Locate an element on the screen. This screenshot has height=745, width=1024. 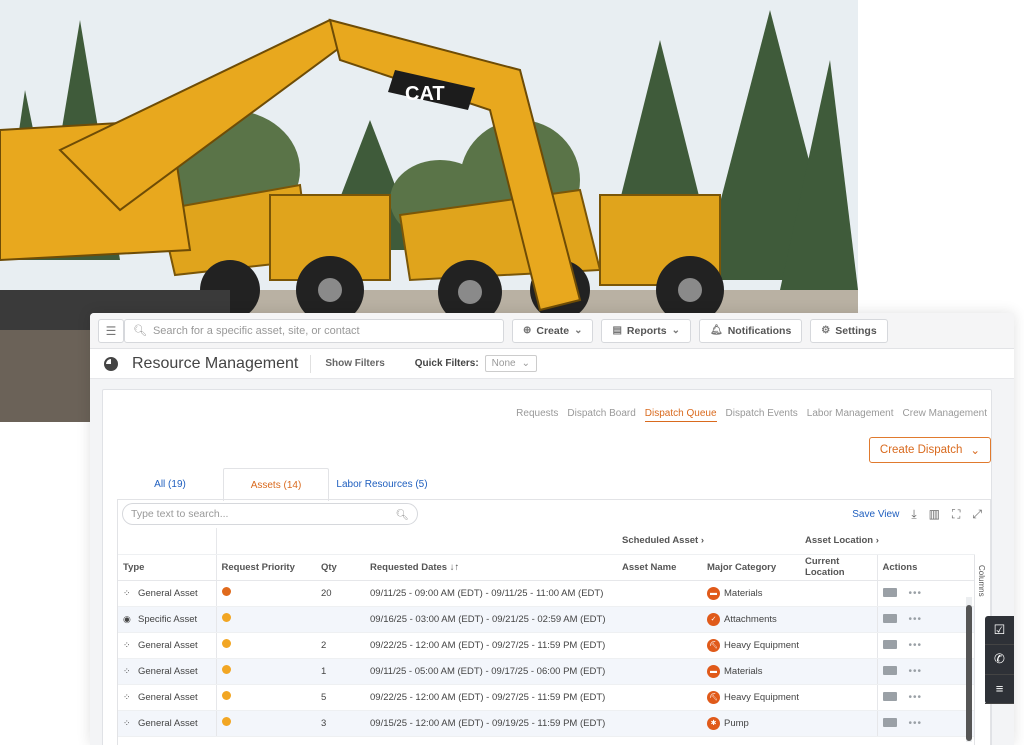
gear-icon: ⚙ is located at coordinates (826, 330).